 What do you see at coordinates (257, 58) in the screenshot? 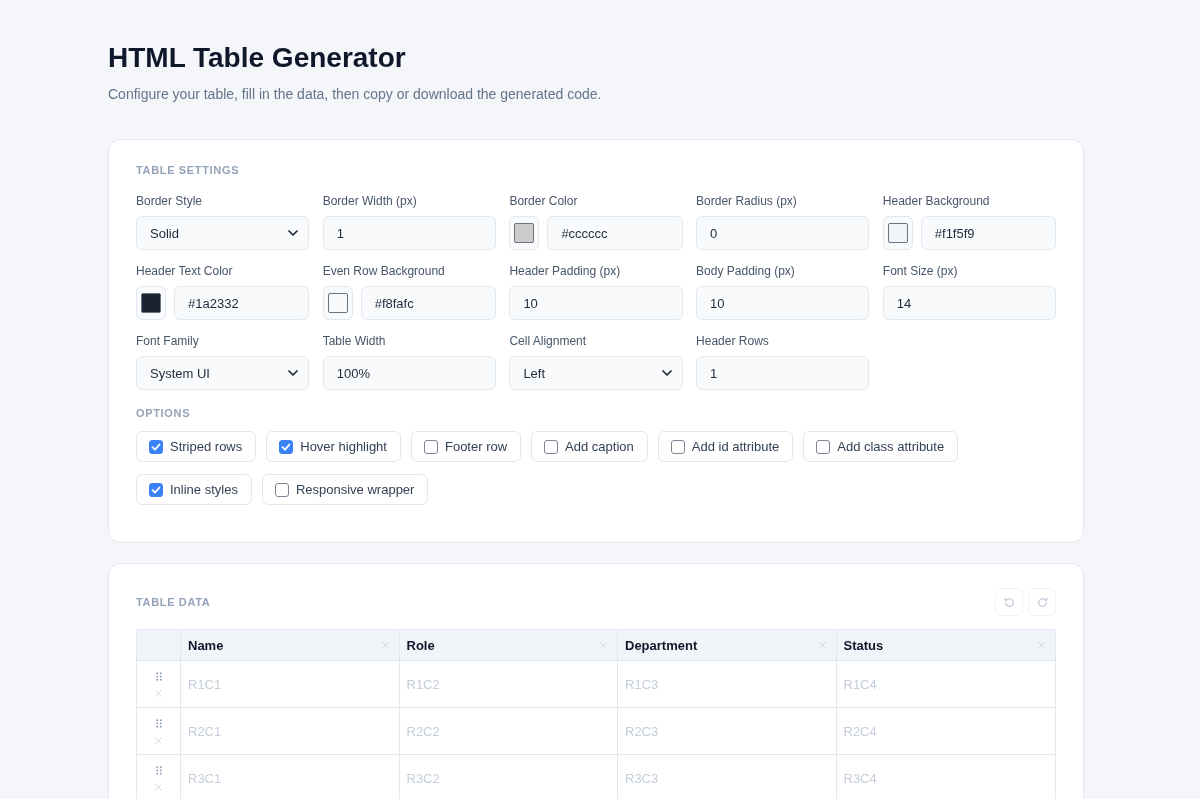
I see `page-title: HTML Table Generator` at bounding box center [257, 58].